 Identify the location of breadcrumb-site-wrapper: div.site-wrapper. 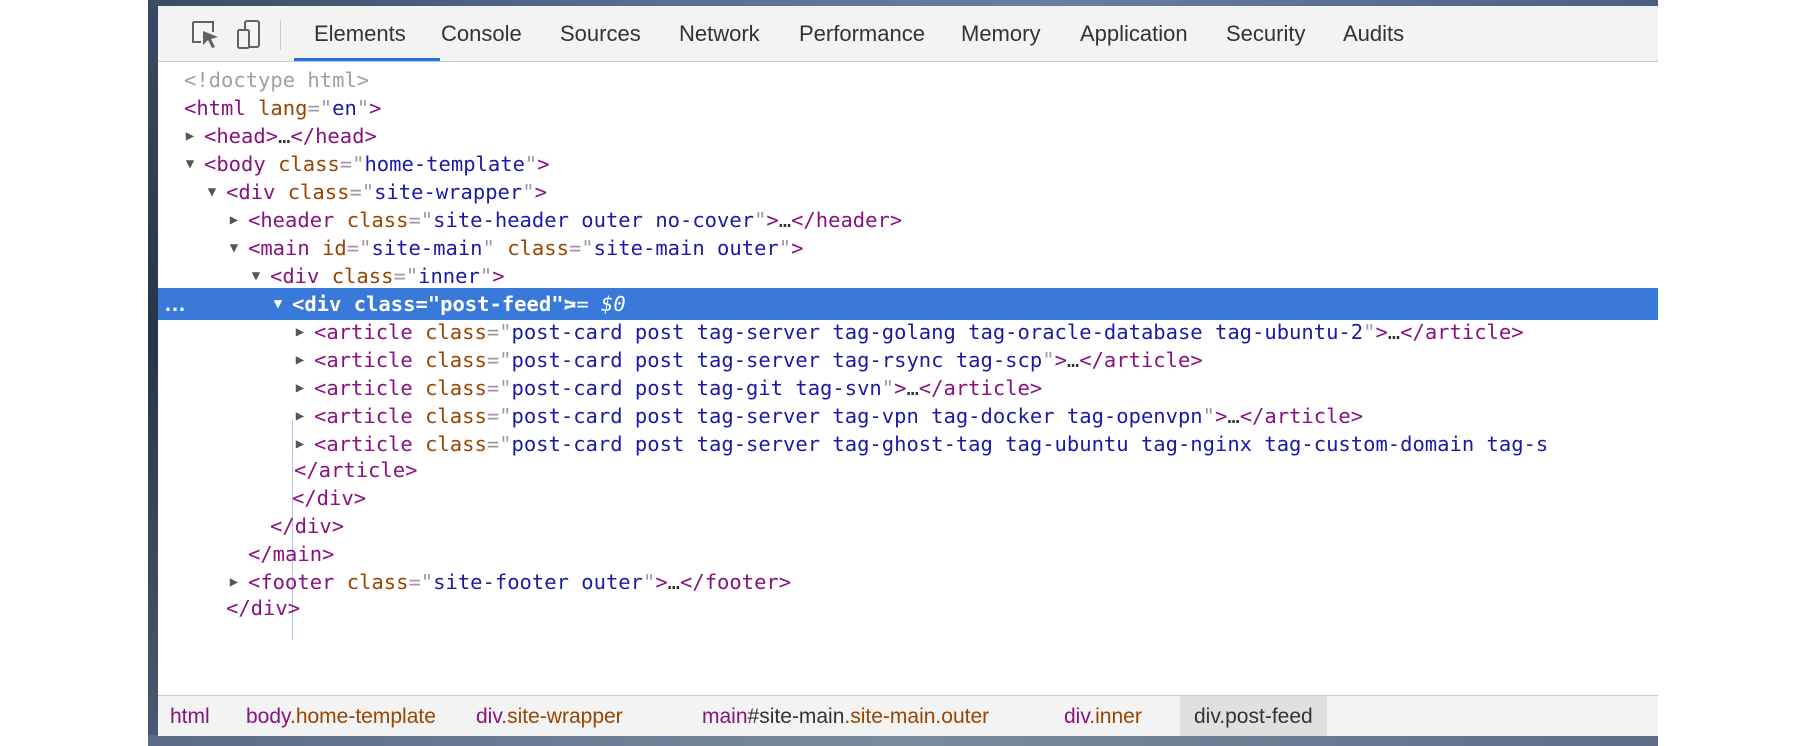
(549, 716).